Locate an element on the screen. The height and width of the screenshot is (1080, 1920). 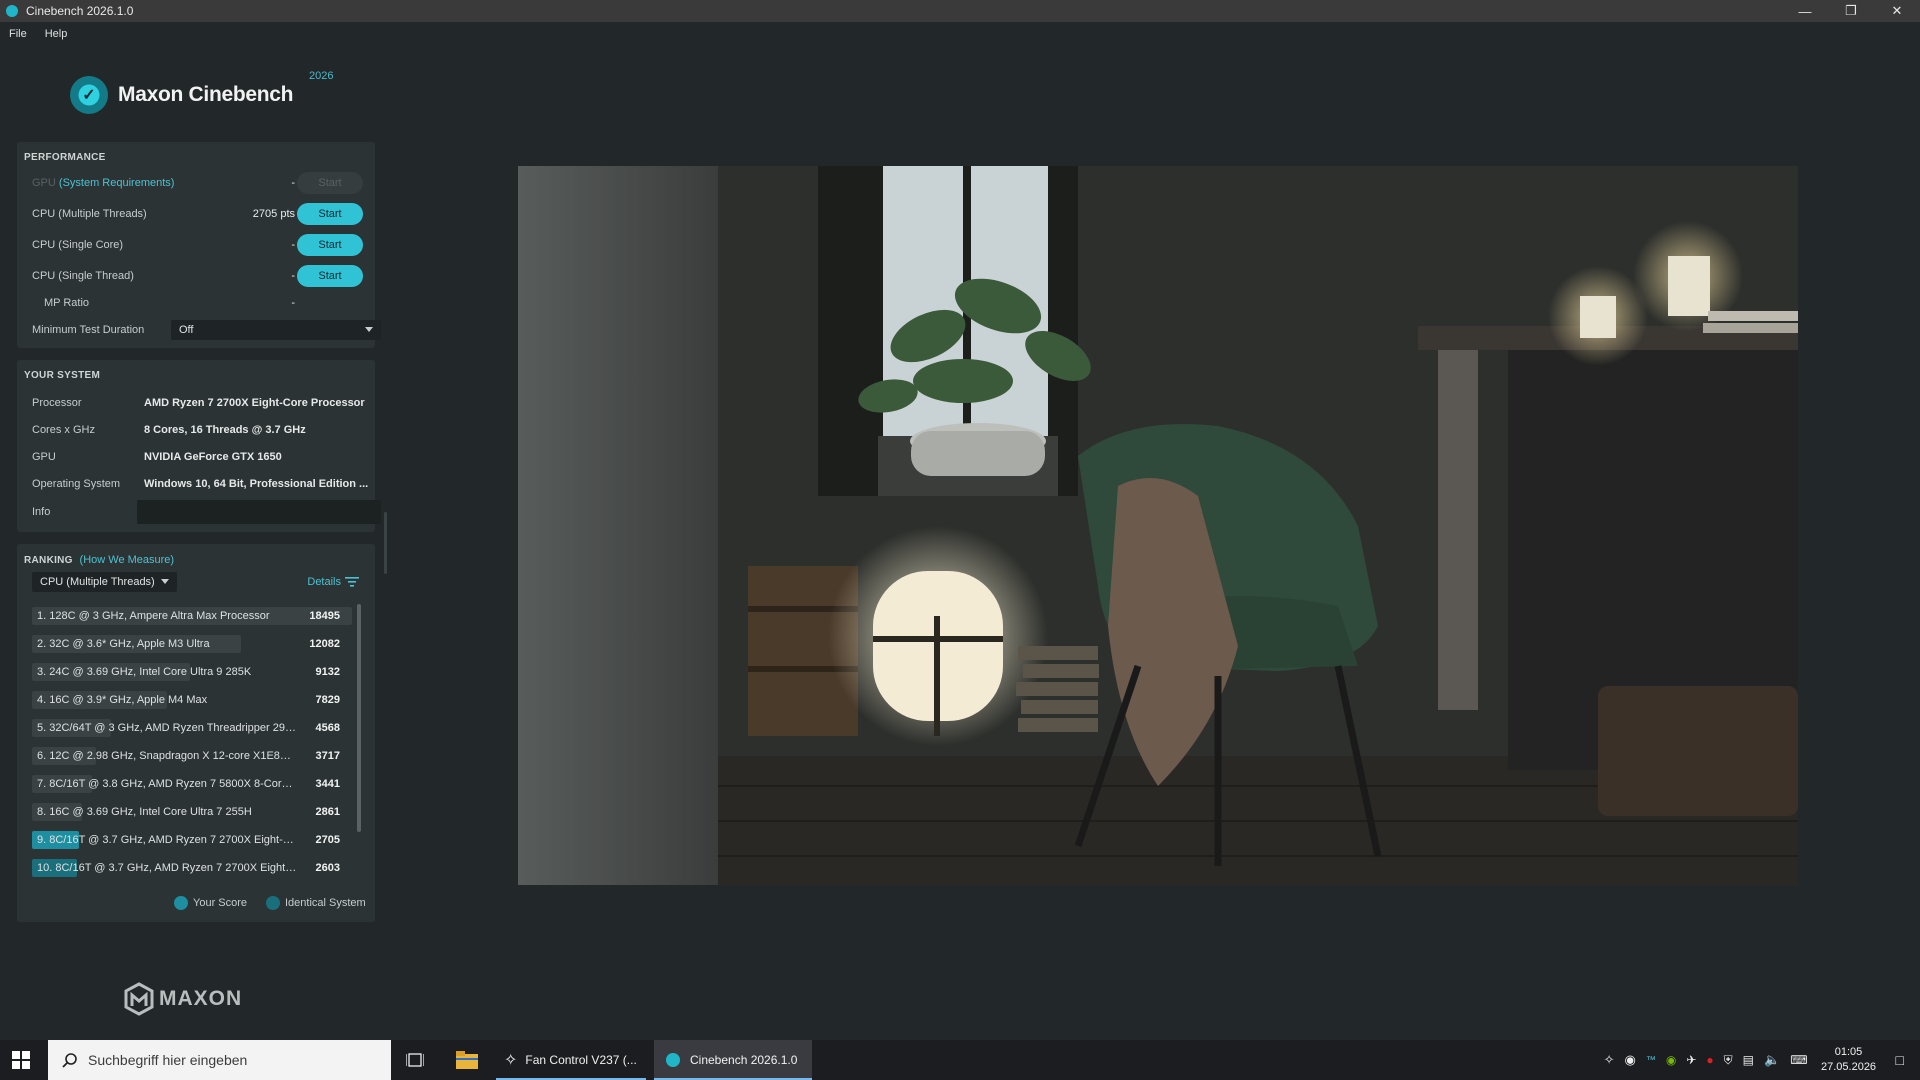
maxon-footer-logo: MAXON is located at coordinates (183, 999).